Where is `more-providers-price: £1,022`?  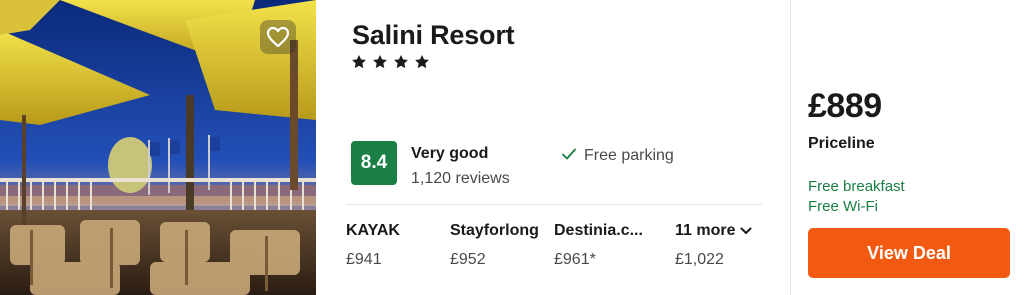 more-providers-price: £1,022 is located at coordinates (699, 259).